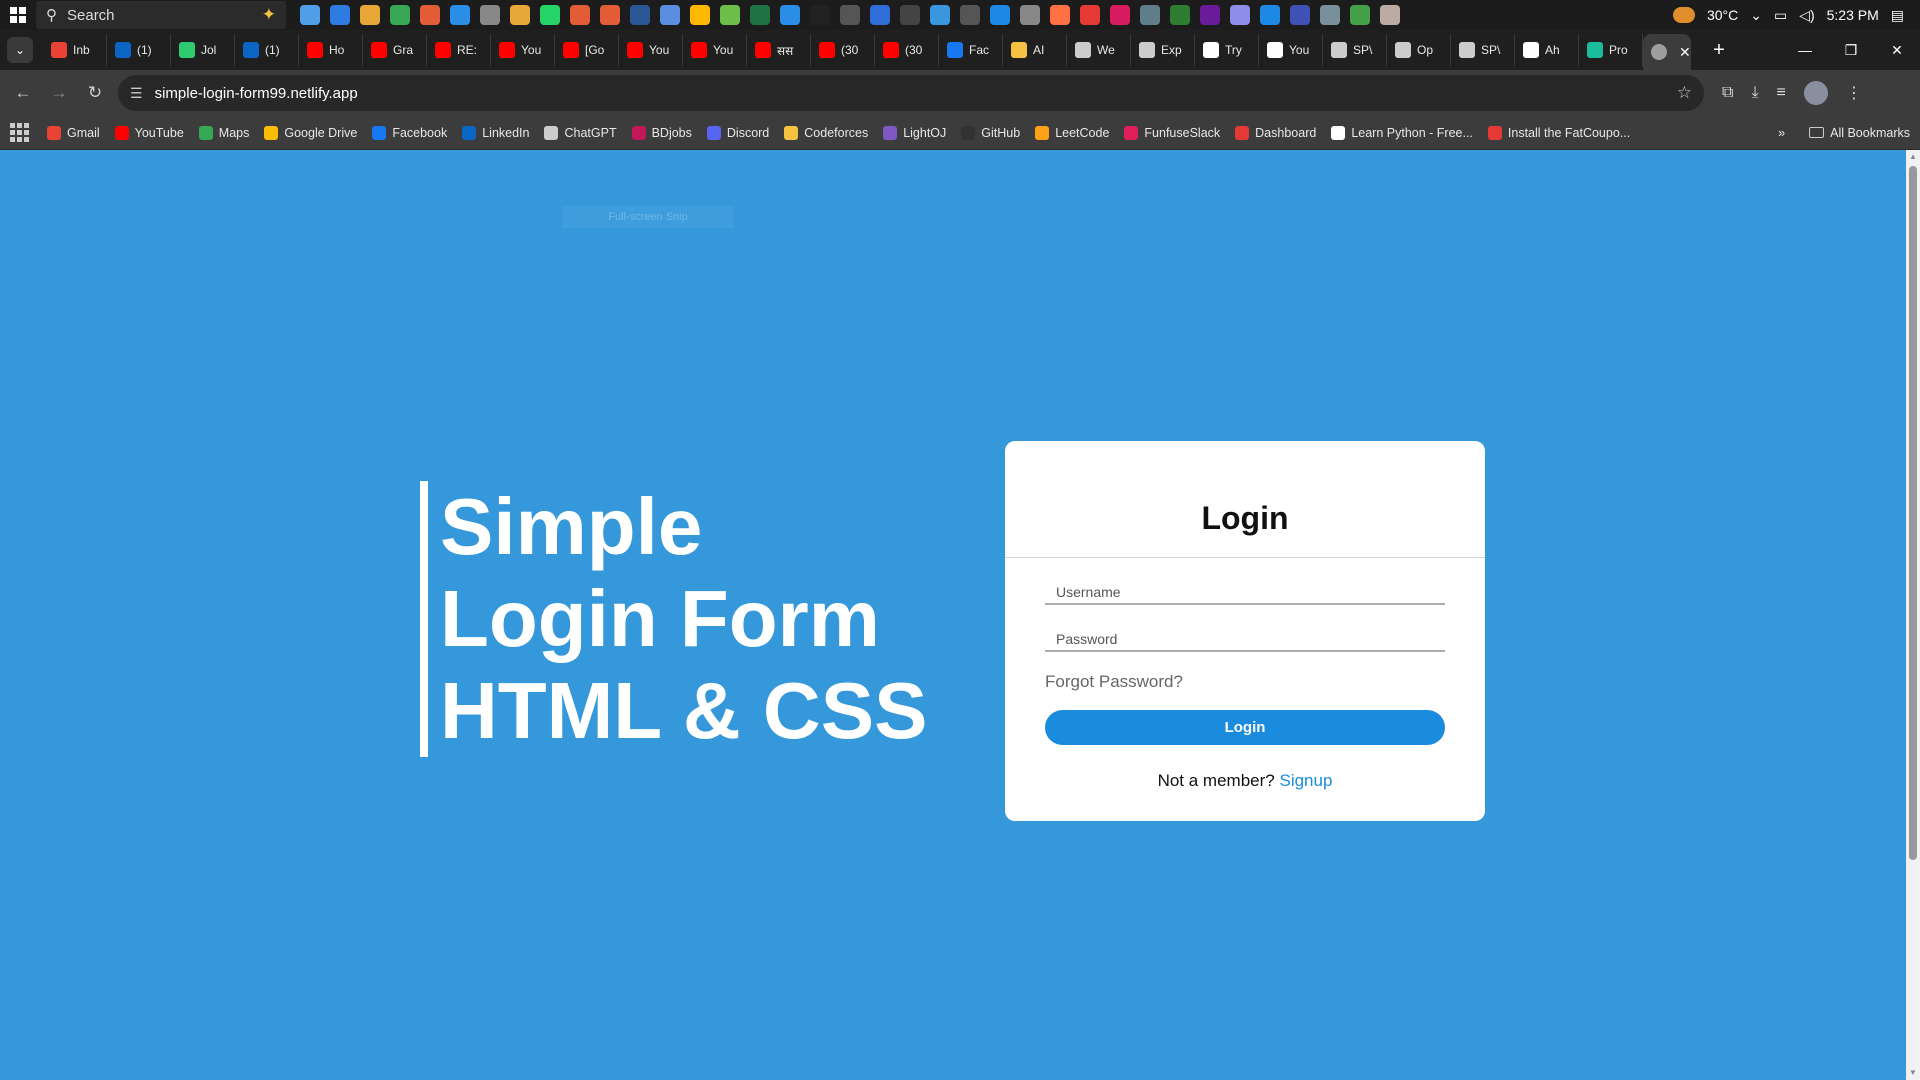 This screenshot has height=1080, width=1920. What do you see at coordinates (1727, 93) in the screenshot?
I see `extensions-icon: ⧉` at bounding box center [1727, 93].